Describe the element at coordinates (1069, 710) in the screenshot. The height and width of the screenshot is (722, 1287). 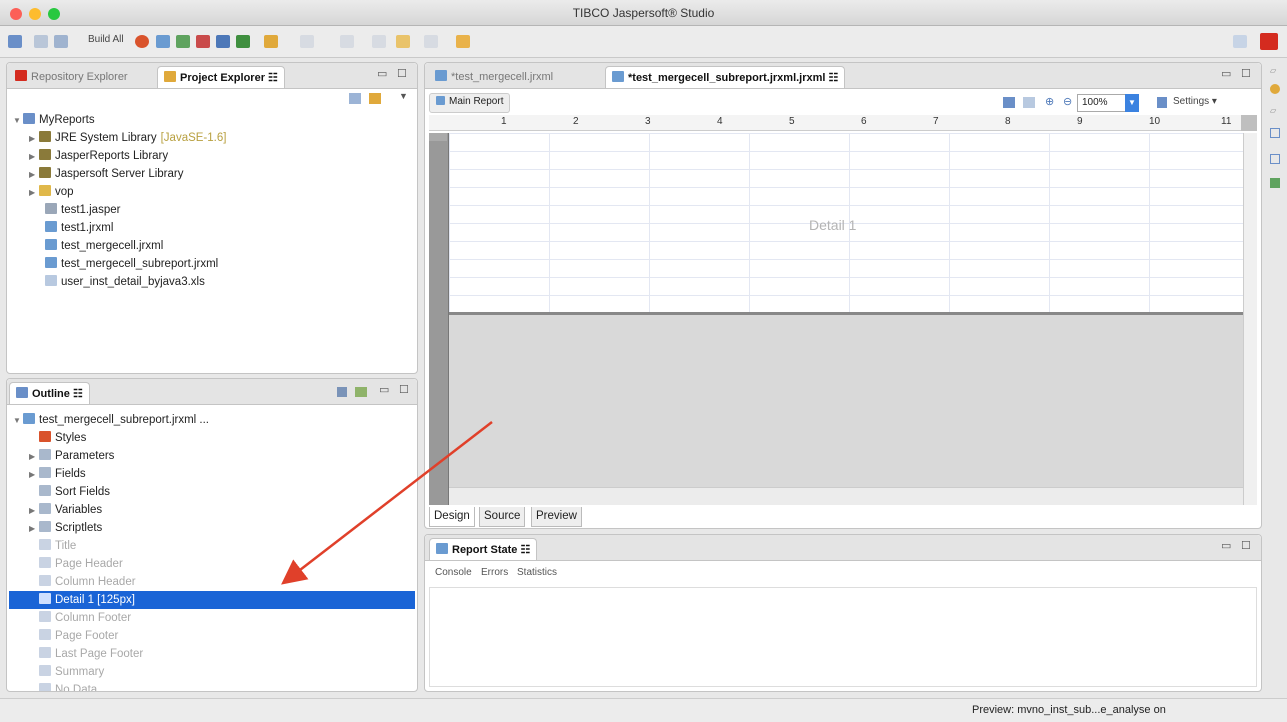
I see `status-text: Preview: mvno_inst_sub...e_analyse on` at that location.